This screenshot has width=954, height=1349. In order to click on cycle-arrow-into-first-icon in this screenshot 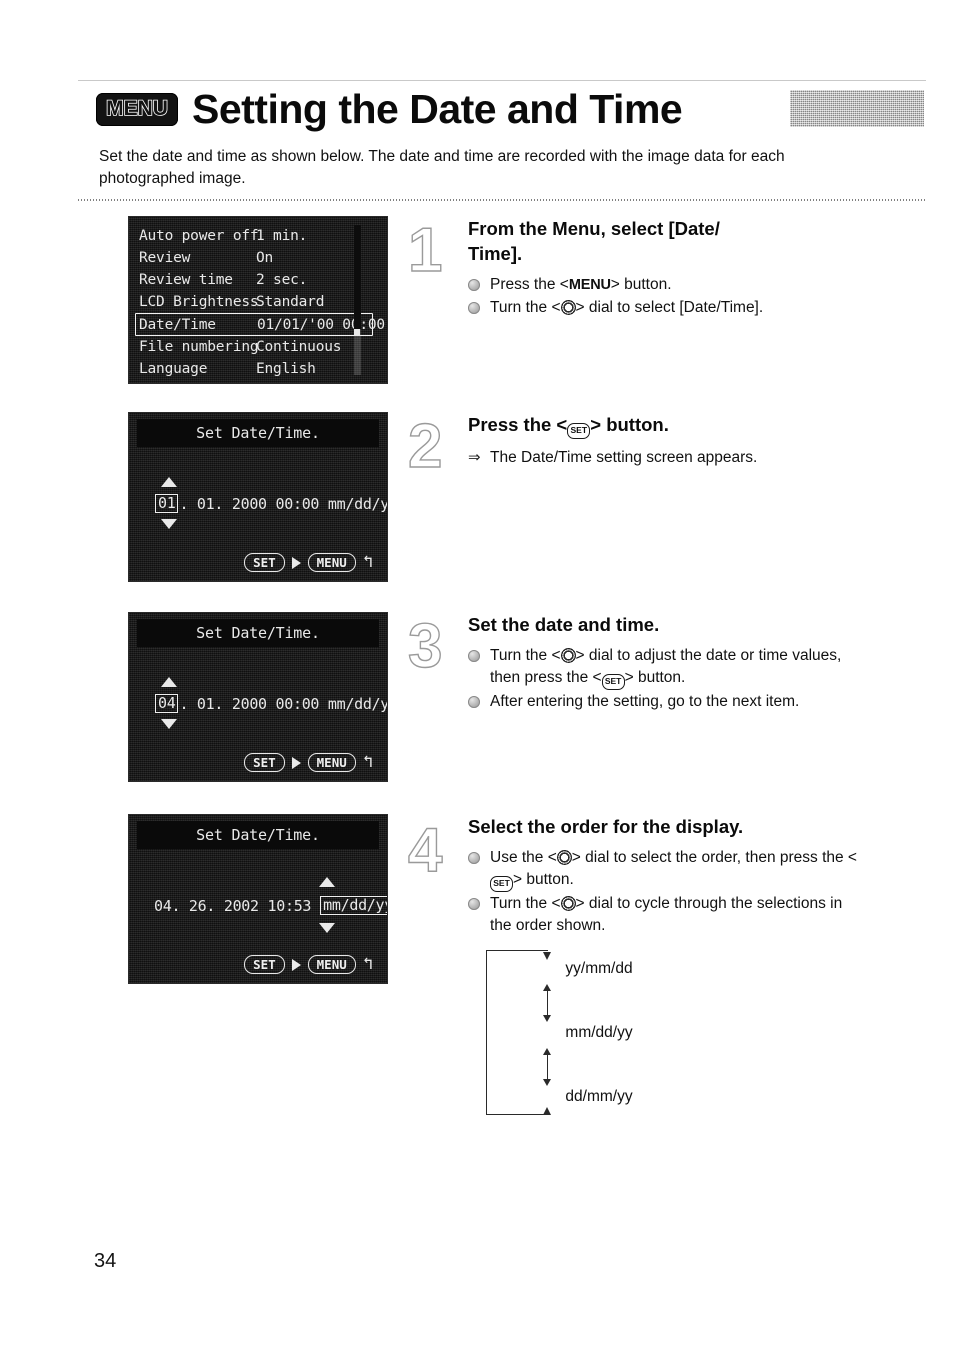, I will do `click(547, 956)`.